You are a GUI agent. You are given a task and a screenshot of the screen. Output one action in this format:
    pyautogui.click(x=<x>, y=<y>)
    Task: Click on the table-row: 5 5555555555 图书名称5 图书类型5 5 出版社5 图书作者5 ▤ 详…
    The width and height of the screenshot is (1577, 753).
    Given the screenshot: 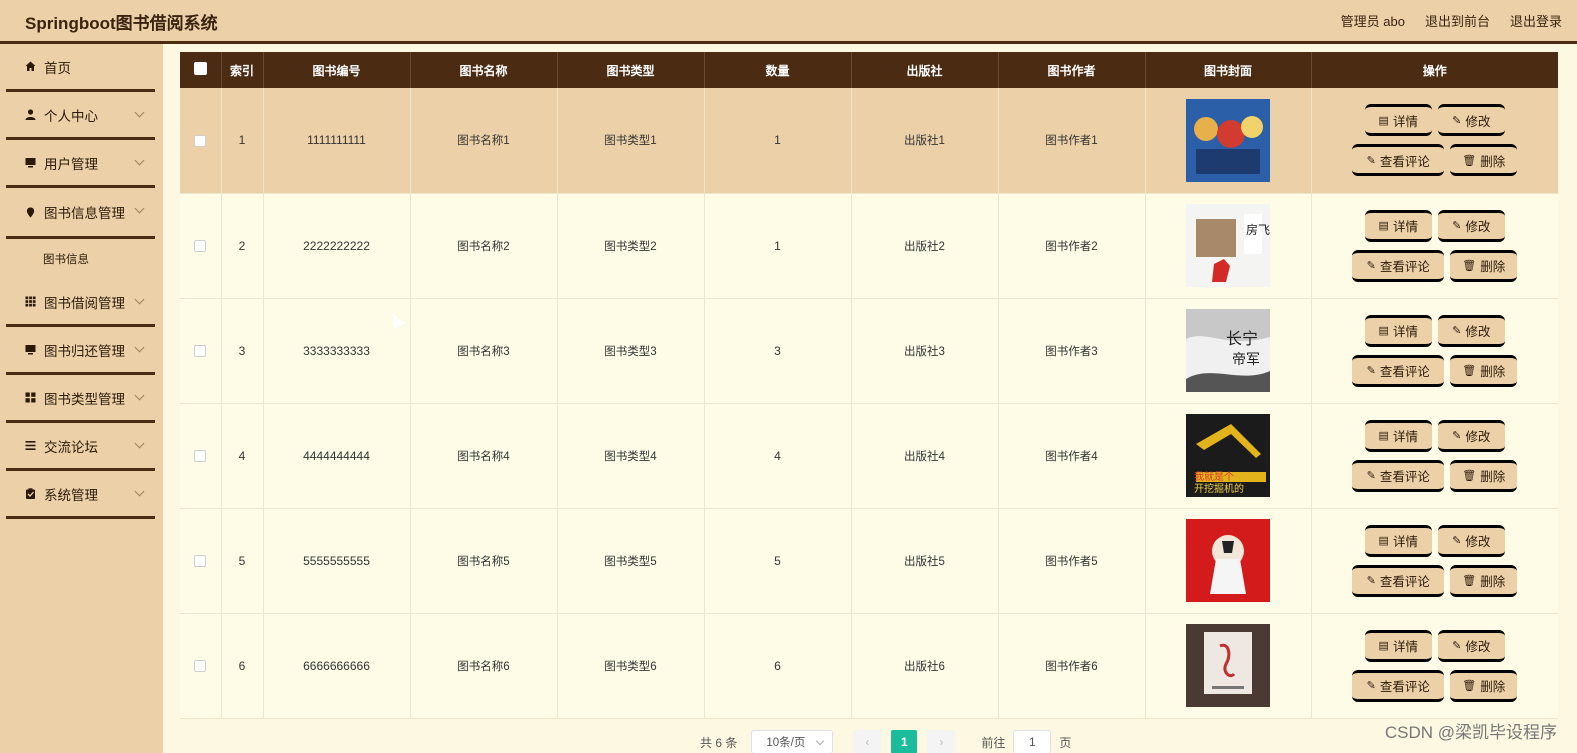 What is the action you would take?
    pyautogui.click(x=869, y=561)
    